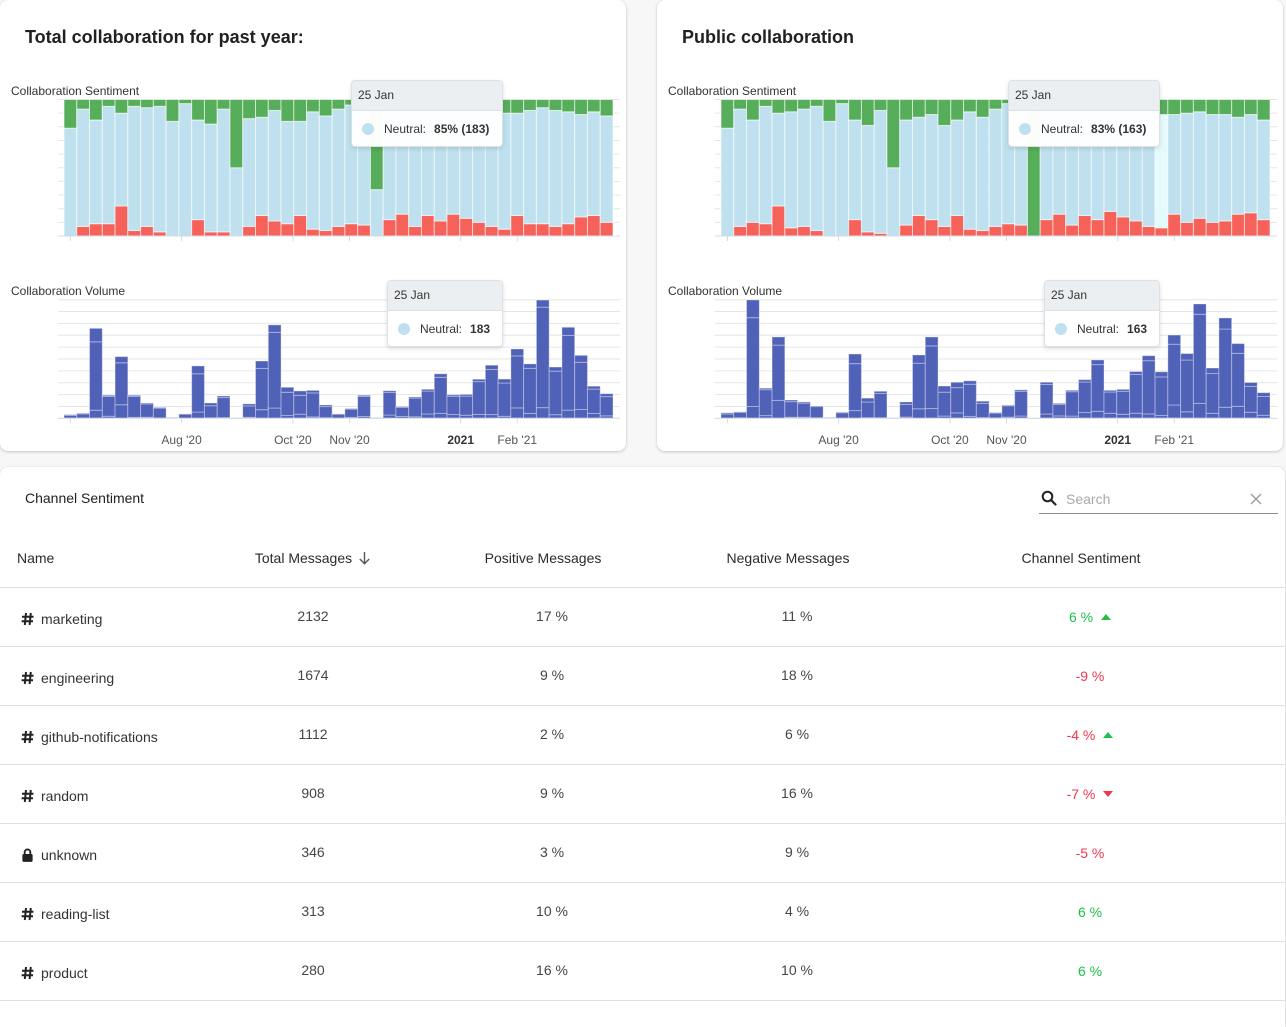 The image size is (1286, 1027). Describe the element at coordinates (642, 676) in the screenshot. I see `table-row: engineering 1674 9 % 18 % -9 %` at that location.